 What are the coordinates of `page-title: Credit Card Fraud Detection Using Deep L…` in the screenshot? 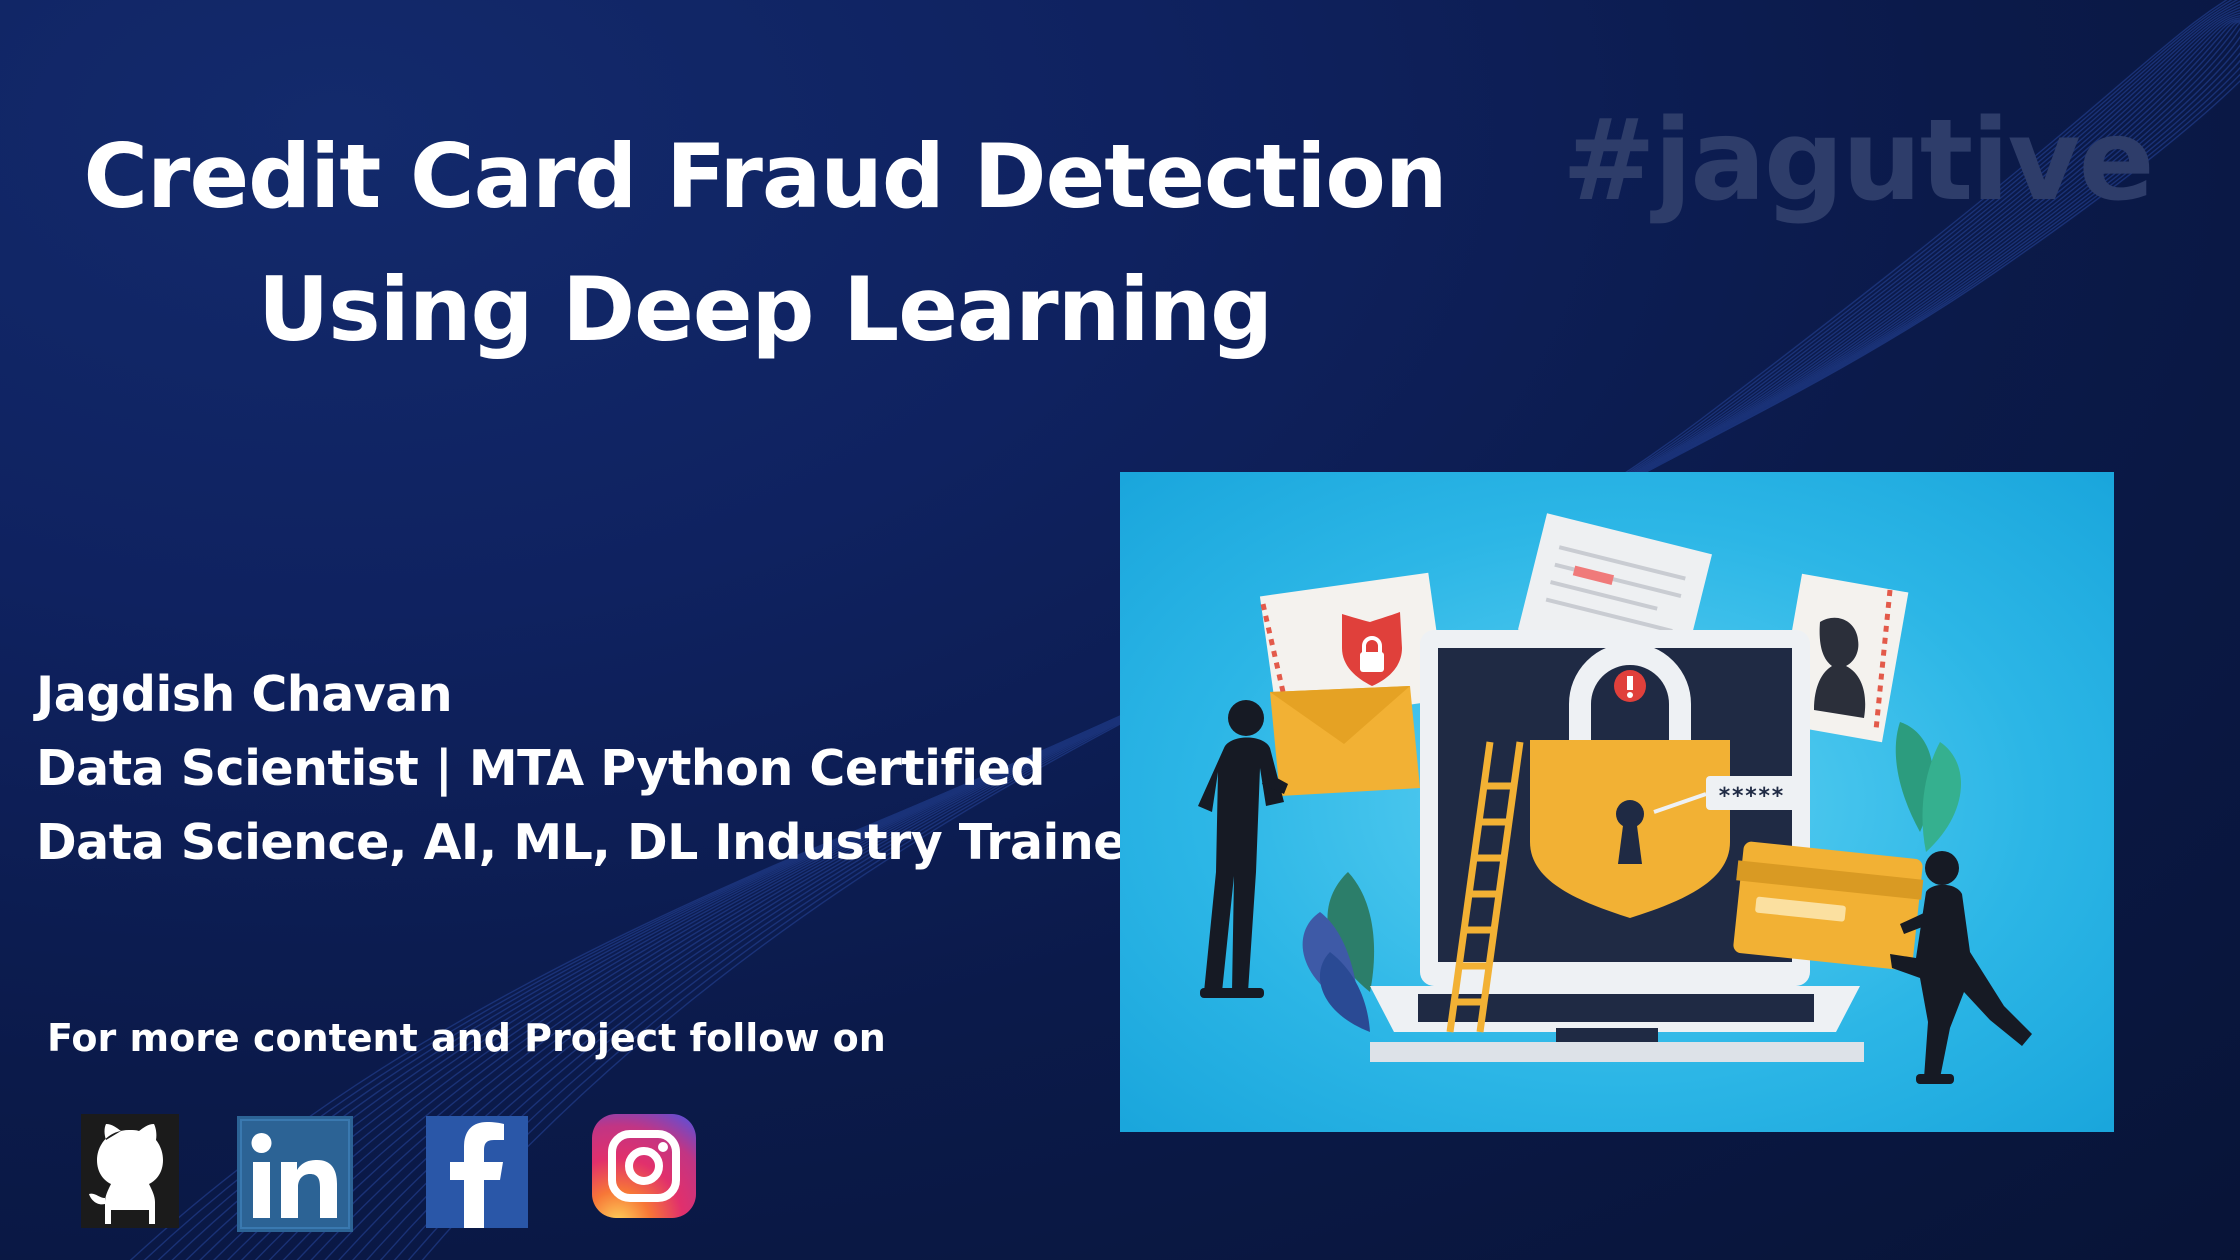 It's located at (765, 243).